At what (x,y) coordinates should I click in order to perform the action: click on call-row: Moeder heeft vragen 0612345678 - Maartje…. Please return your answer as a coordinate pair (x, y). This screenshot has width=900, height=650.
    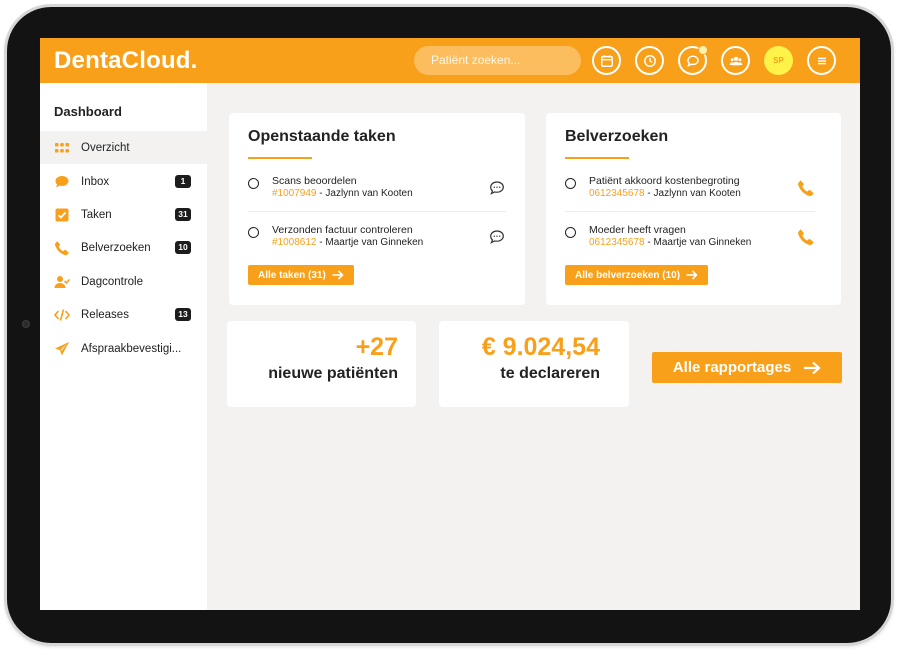
    Looking at the image, I should click on (690, 239).